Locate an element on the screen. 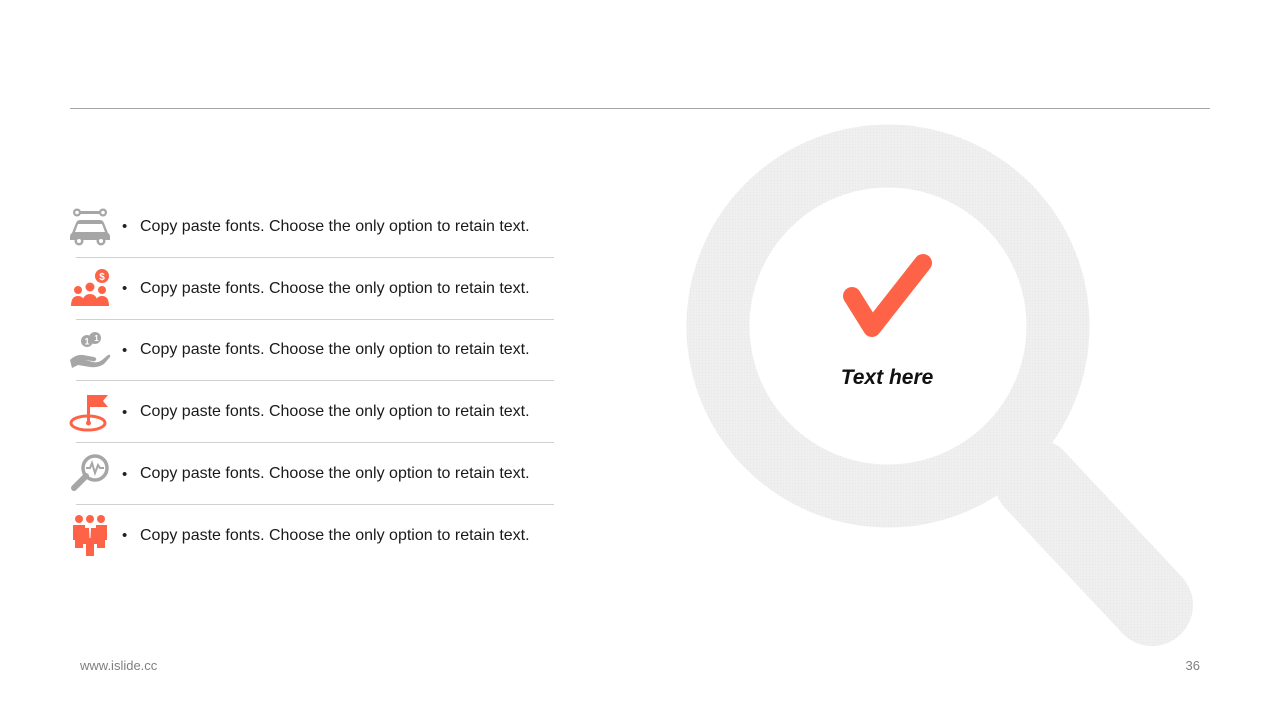 The width and height of the screenshot is (1280, 720). flag-target-icon is located at coordinates (90, 412).